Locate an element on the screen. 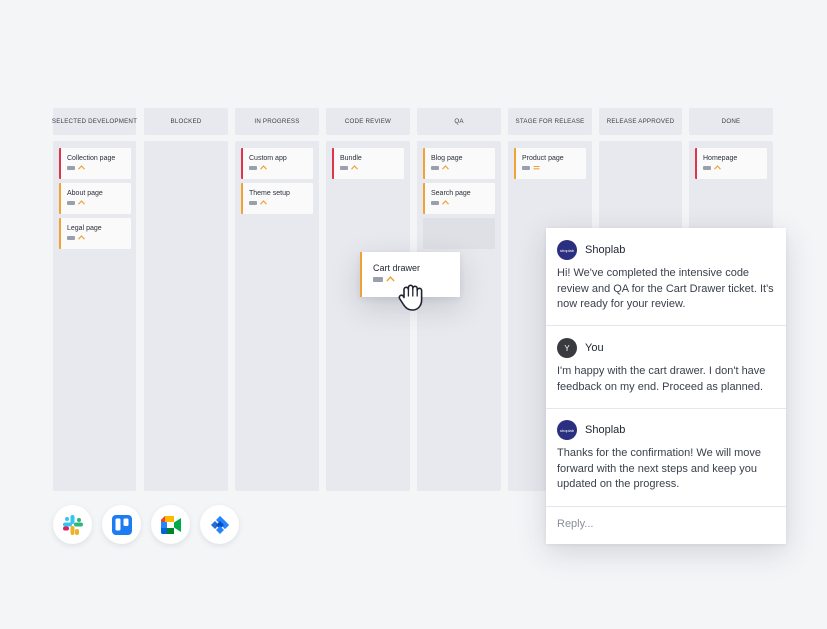 The width and height of the screenshot is (827, 629). priority-equal-icon is located at coordinates (536, 167).